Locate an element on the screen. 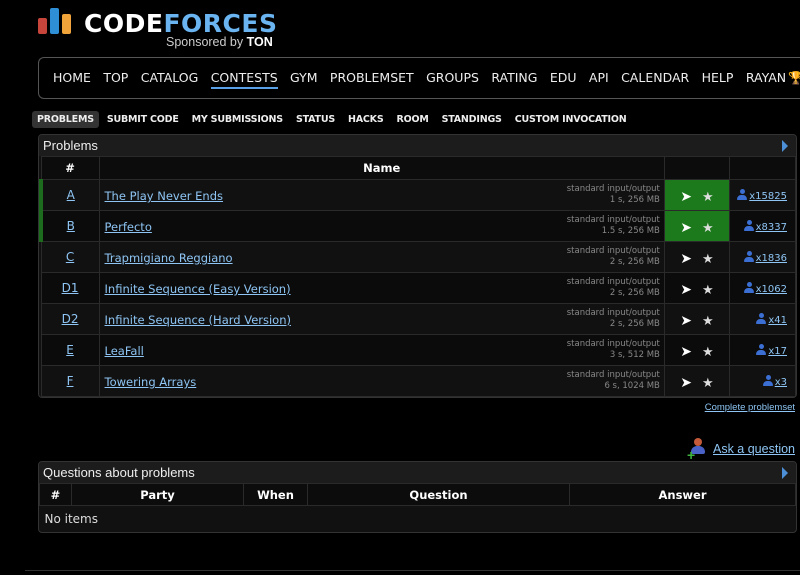  header-question: Question is located at coordinates (438, 494).